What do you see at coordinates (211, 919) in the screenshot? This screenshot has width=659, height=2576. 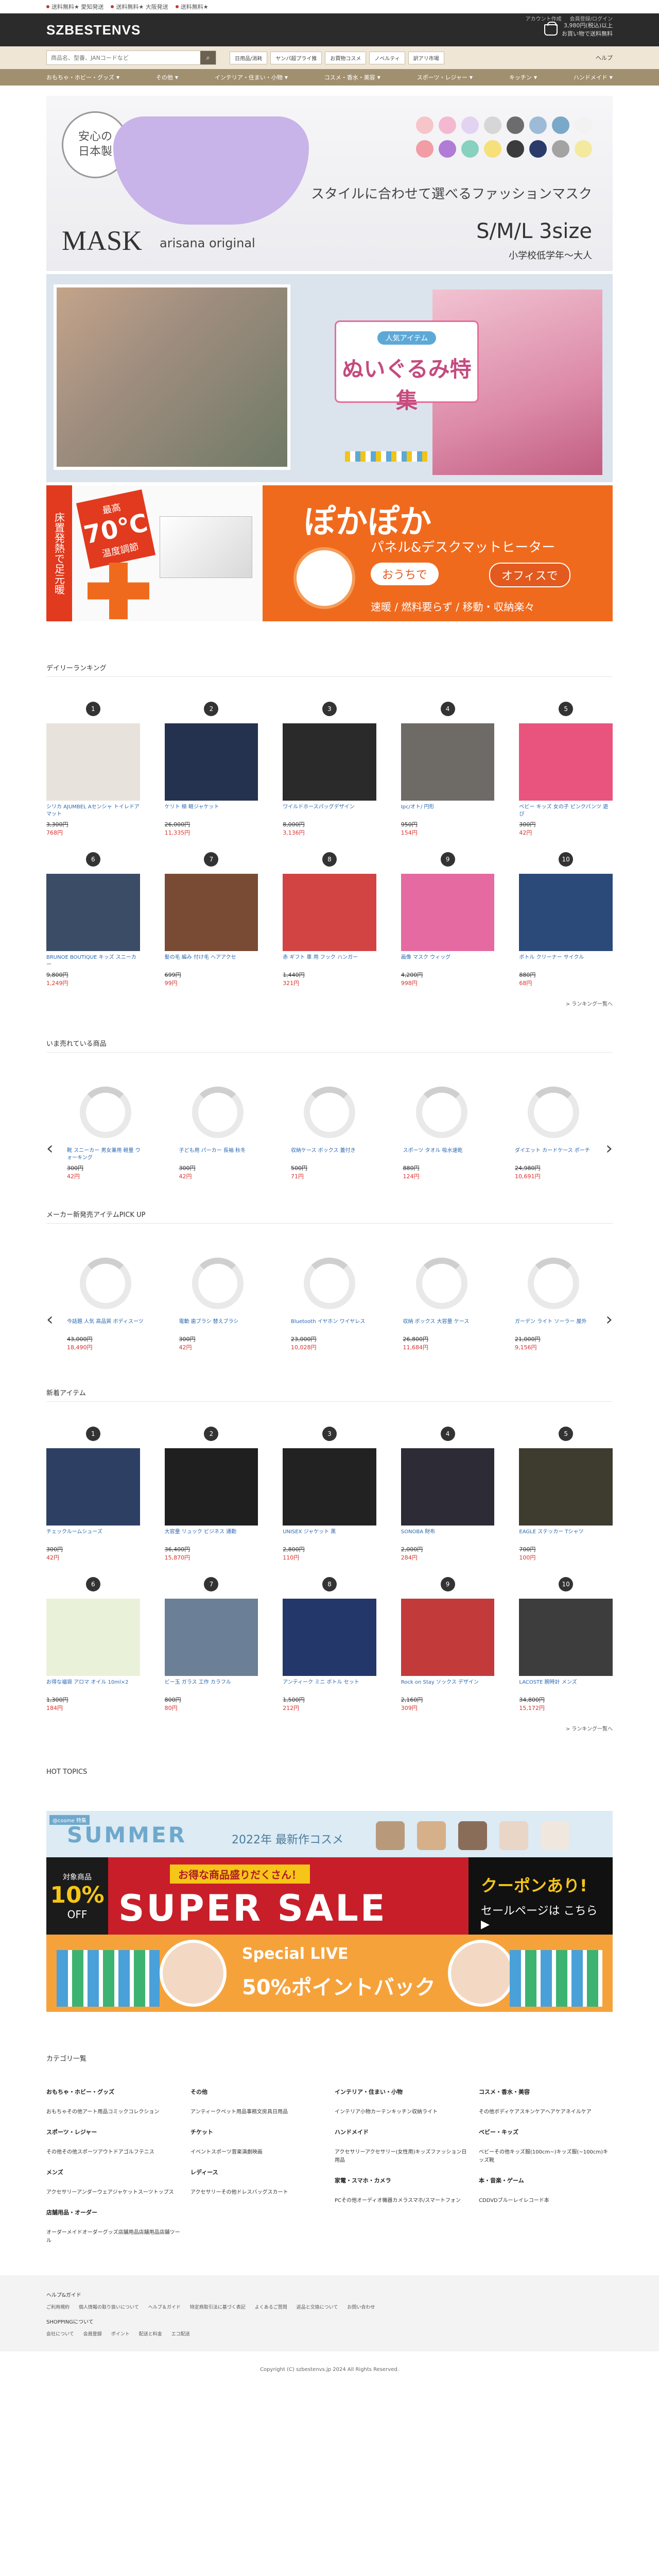 I see `product-card: 7 髪の毛 編み 付け毛 ヘアアクセ 699円 99円` at bounding box center [211, 919].